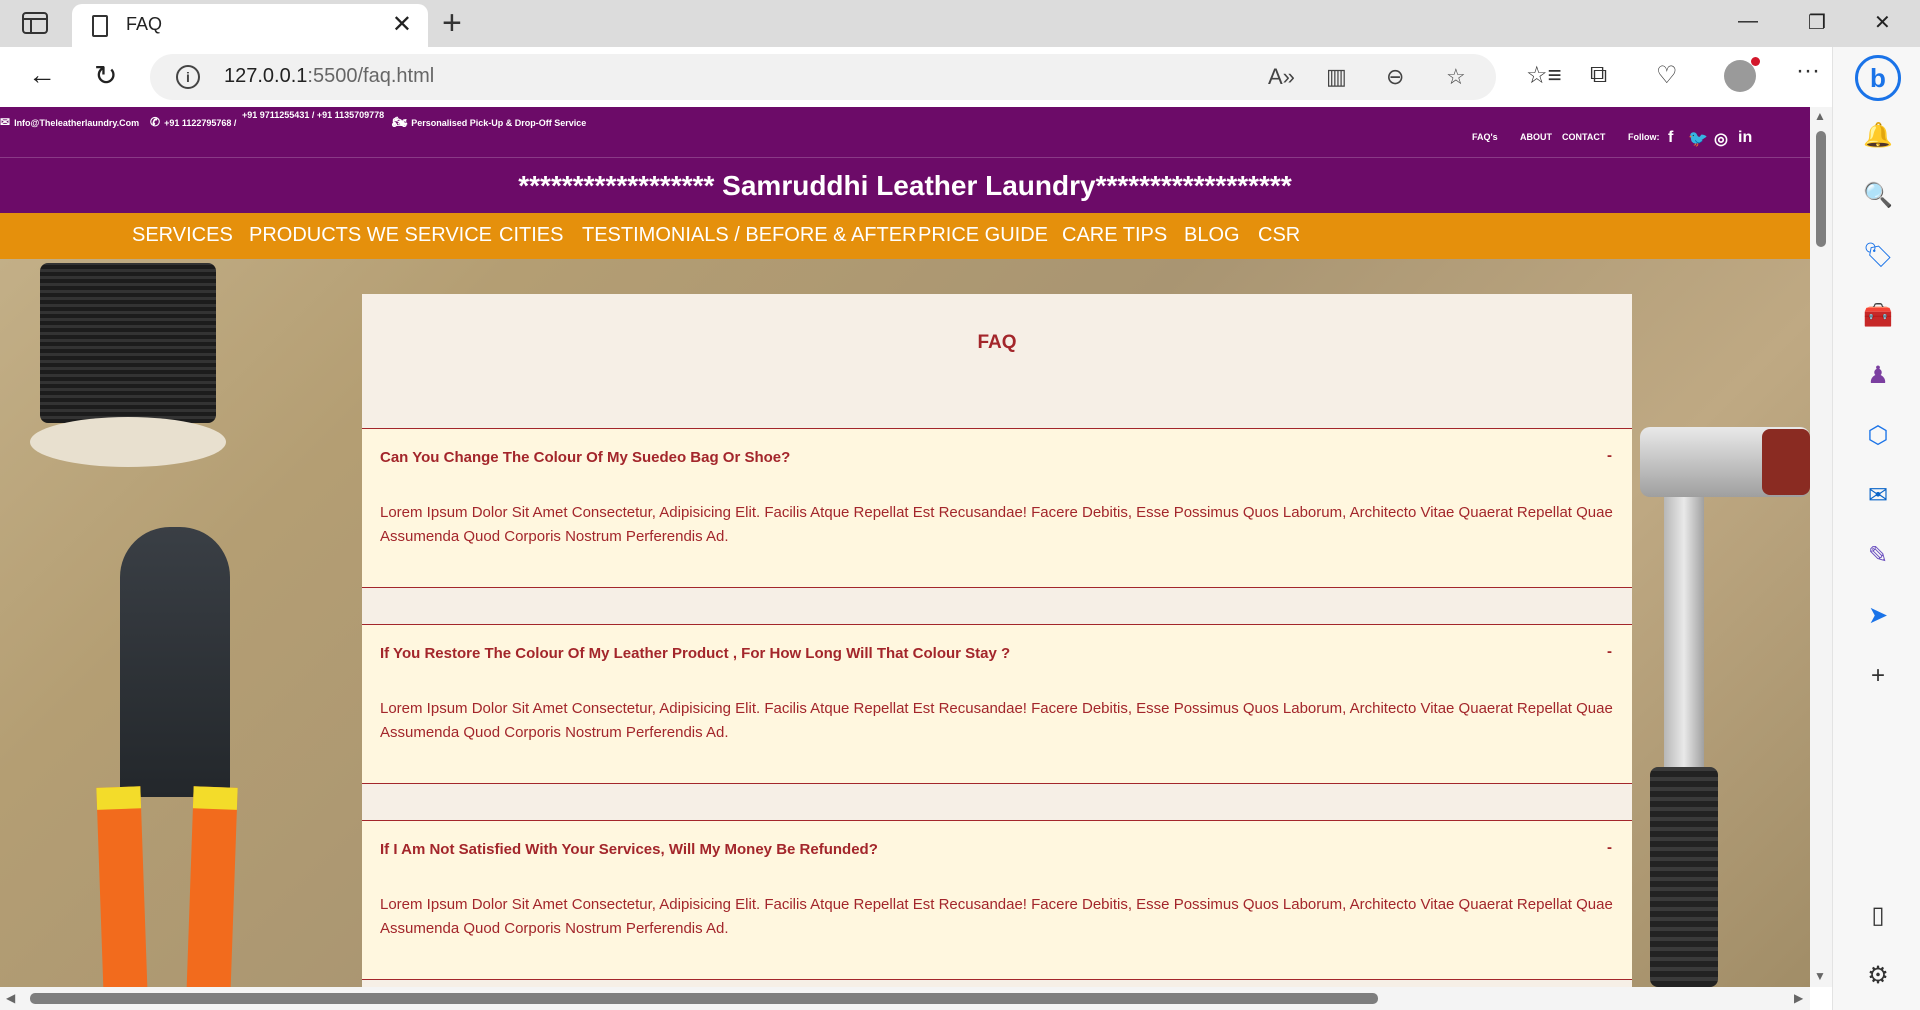 The height and width of the screenshot is (1010, 1920). I want to click on background-hammer-grip, so click(1684, 877).